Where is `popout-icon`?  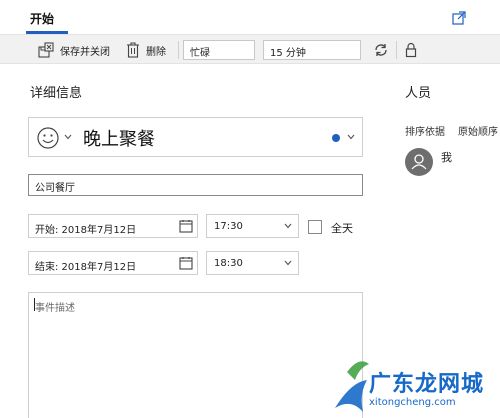
popout-icon is located at coordinates (459, 18).